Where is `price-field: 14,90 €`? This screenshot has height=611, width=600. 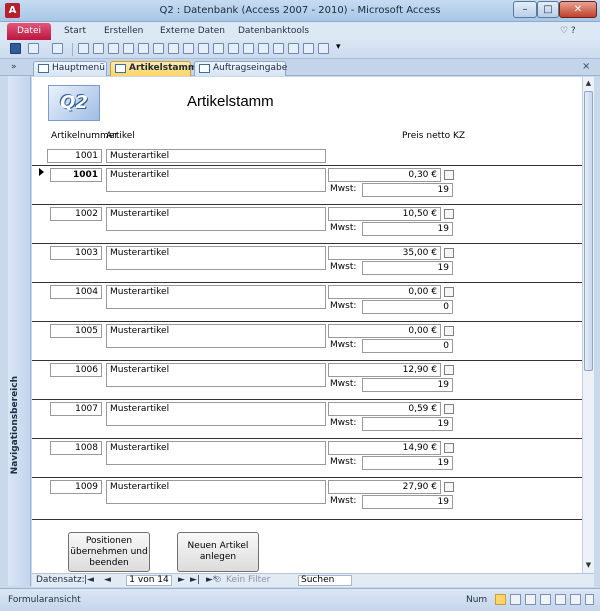
price-field: 14,90 € is located at coordinates (384, 448).